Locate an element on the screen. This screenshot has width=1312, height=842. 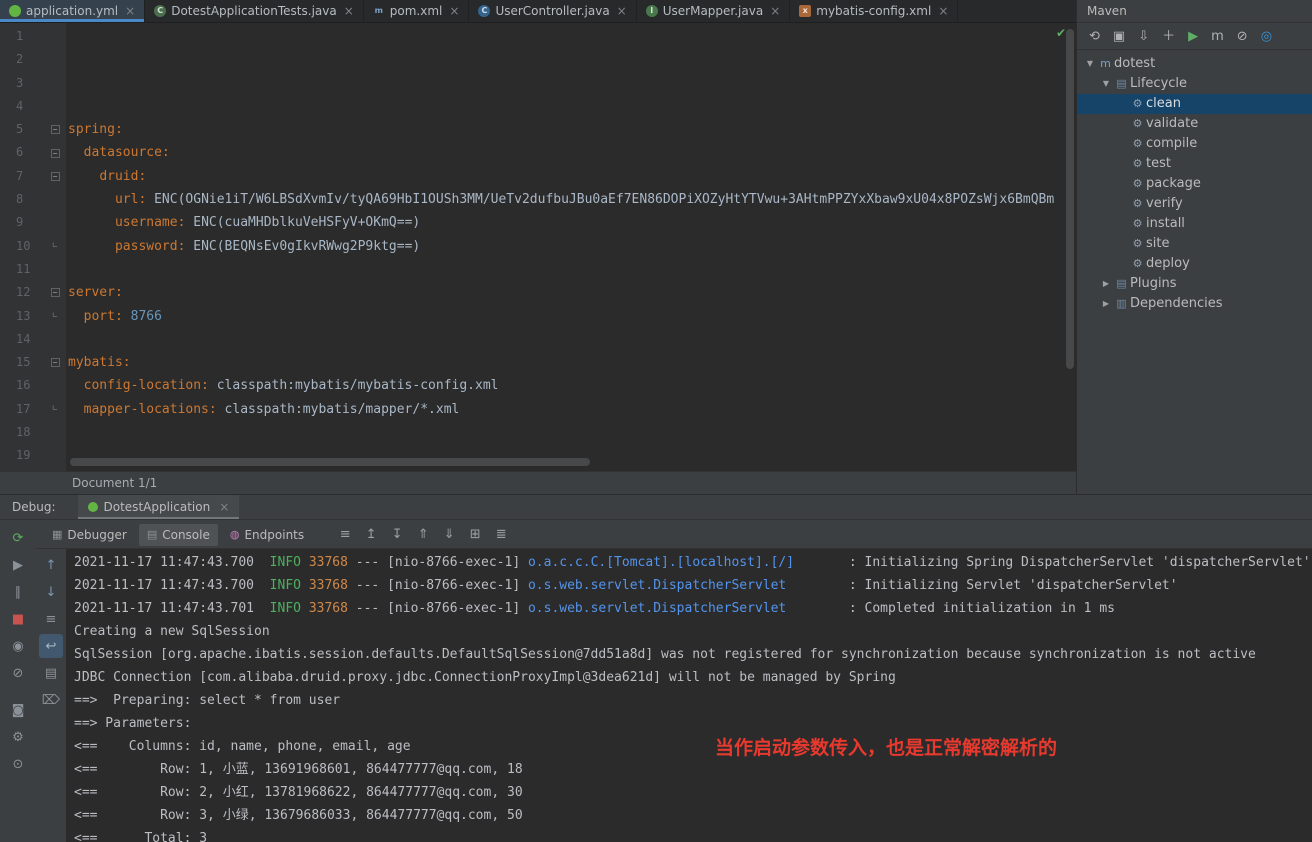
editor-tab: x mybatis-config.xml × is located at coordinates (874, 11).